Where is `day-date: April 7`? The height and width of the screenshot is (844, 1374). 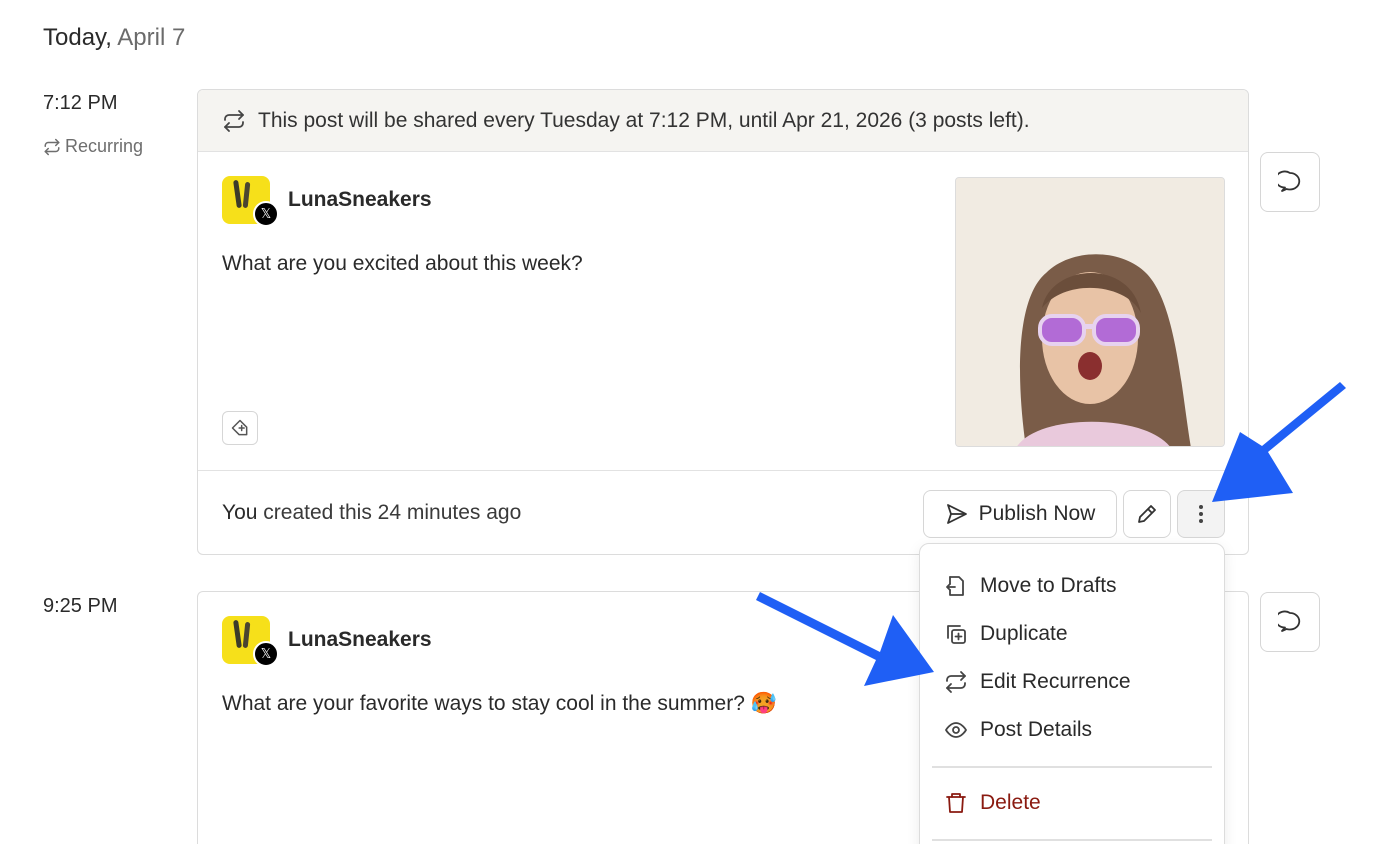 day-date: April 7 is located at coordinates (151, 37).